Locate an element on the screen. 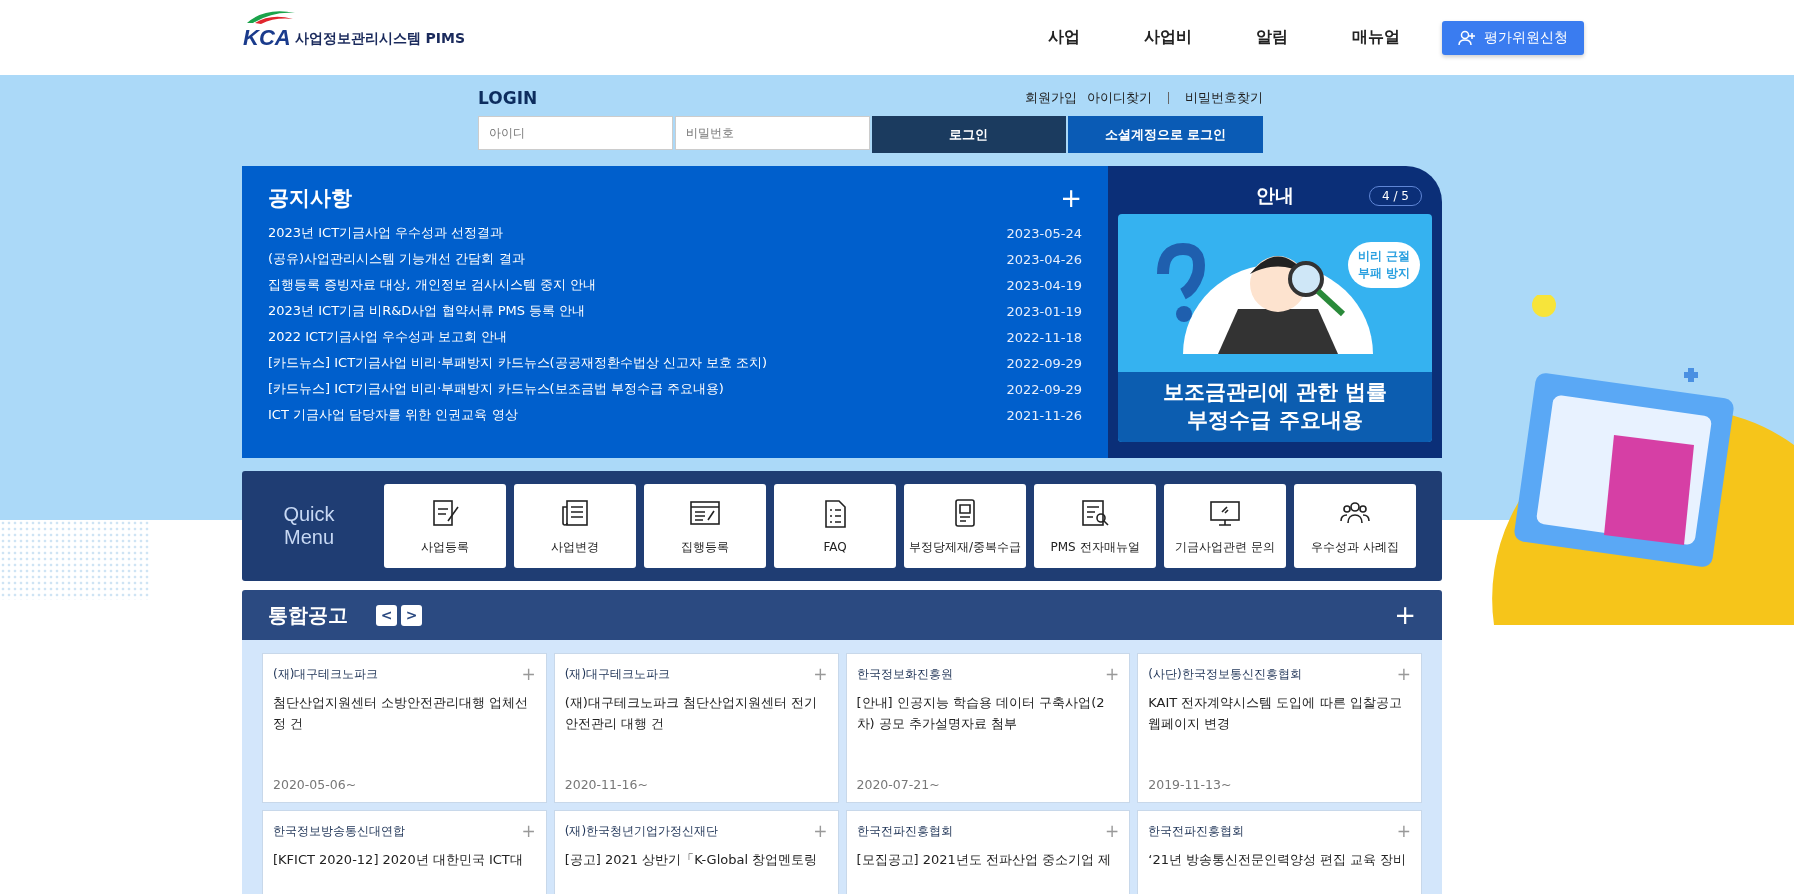  notice-date: 2021-11-26 is located at coordinates (1044, 415).